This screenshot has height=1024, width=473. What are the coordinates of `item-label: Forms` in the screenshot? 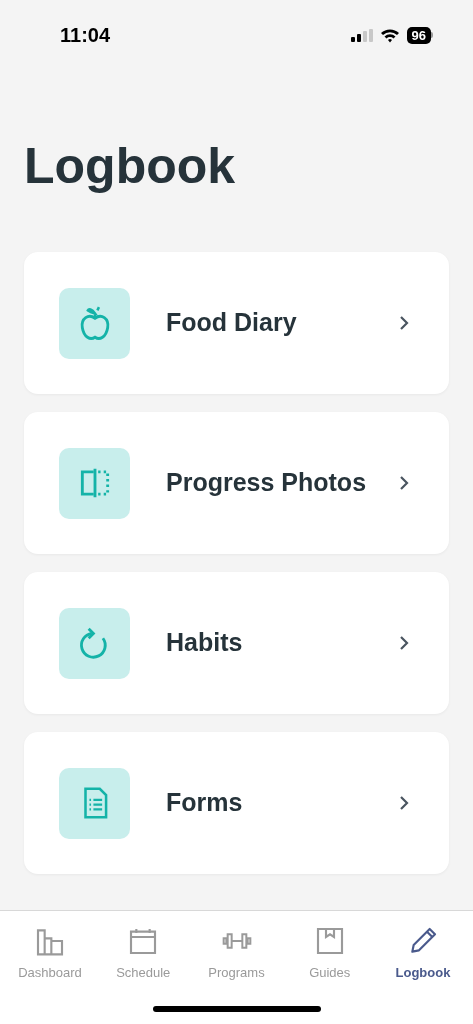 It's located at (205, 803).